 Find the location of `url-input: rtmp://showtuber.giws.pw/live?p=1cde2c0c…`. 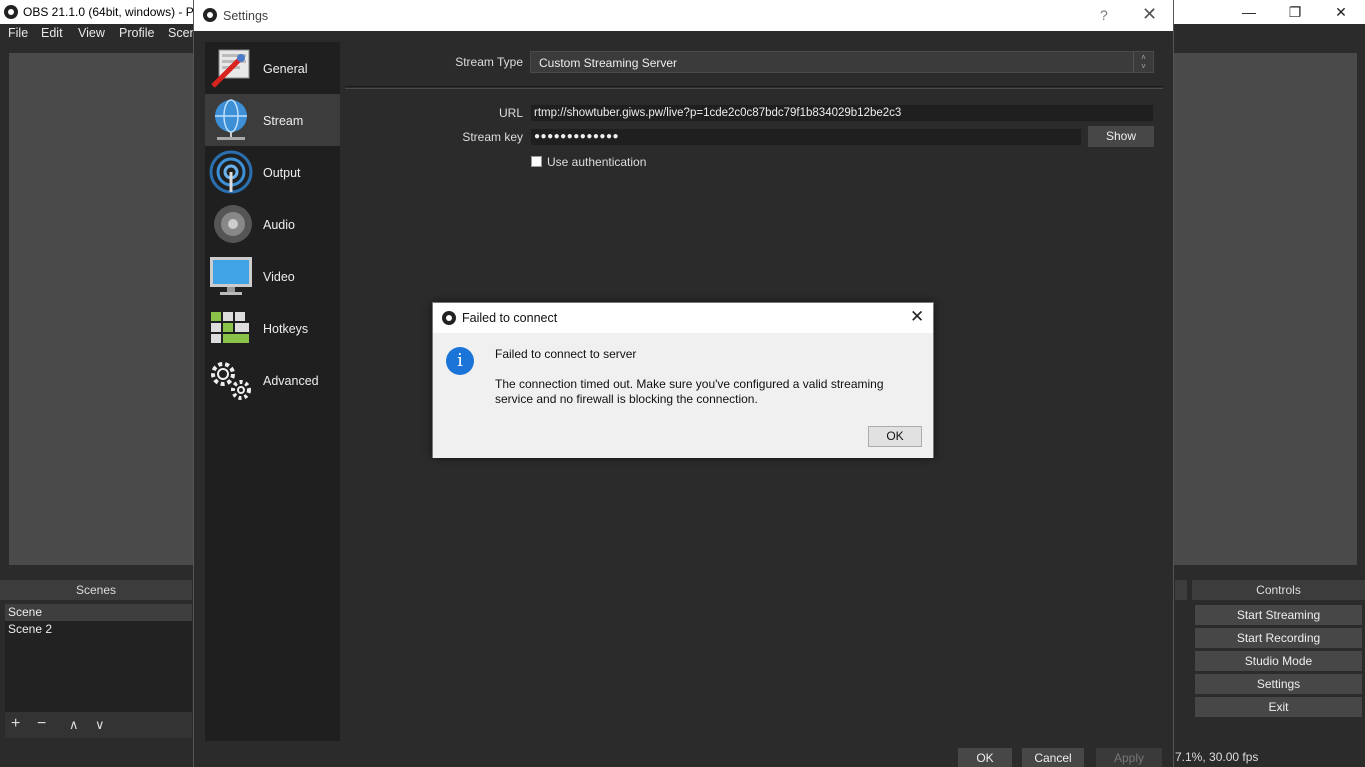

url-input: rtmp://showtuber.giws.pw/live?p=1cde2c0c… is located at coordinates (842, 113).